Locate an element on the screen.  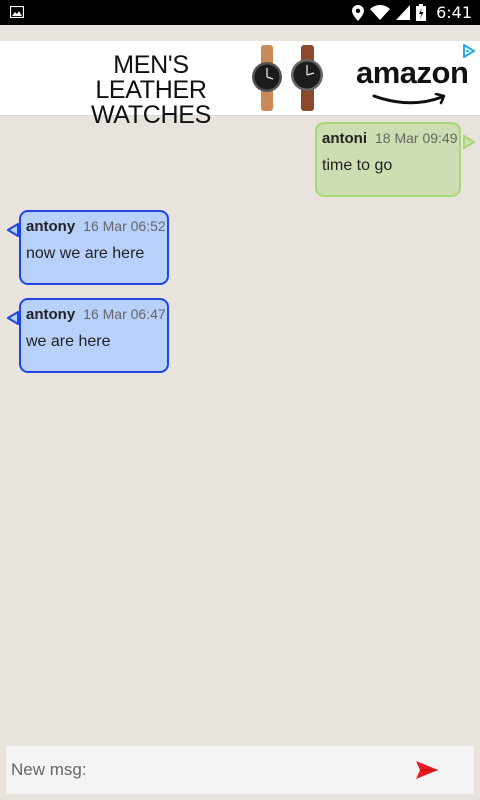
message-bubble-incoming: antony 16 Mar 06:47 we are here is located at coordinates (88, 335).